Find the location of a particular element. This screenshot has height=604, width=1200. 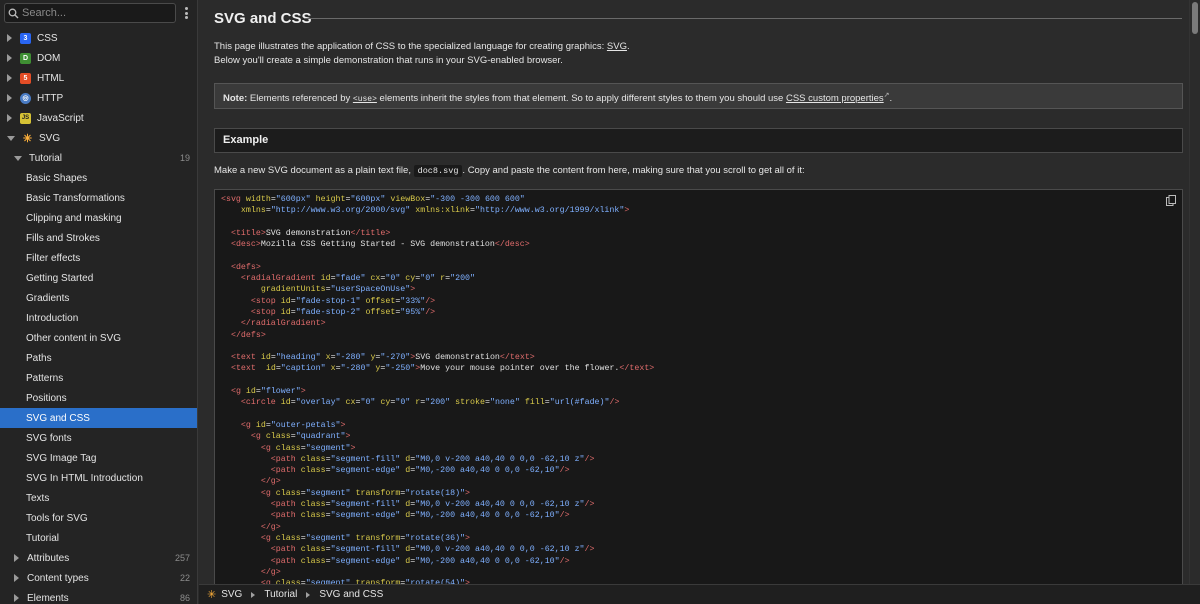

note-label: Note: is located at coordinates (235, 99).